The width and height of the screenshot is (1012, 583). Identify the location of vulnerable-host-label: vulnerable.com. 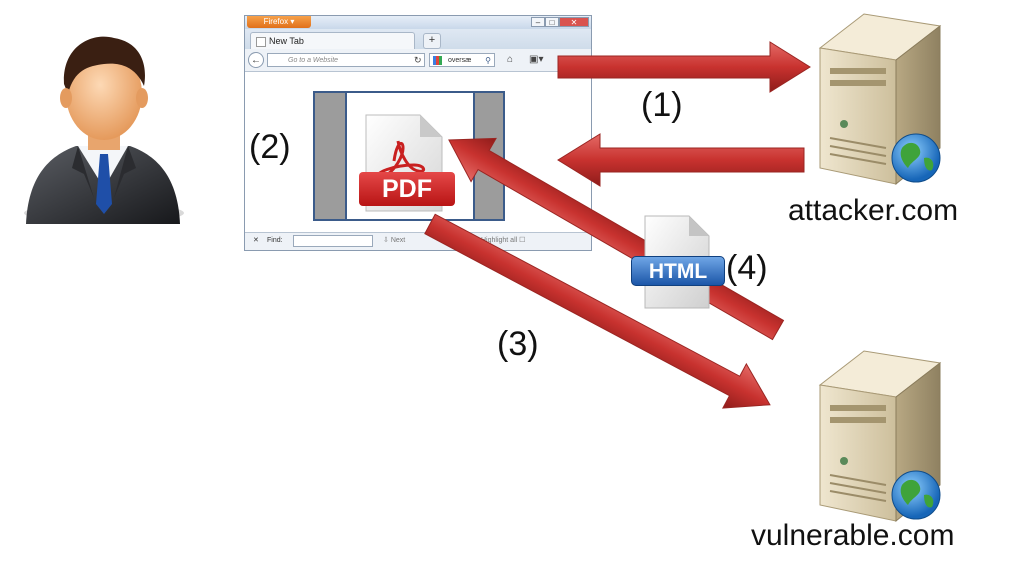
(853, 535).